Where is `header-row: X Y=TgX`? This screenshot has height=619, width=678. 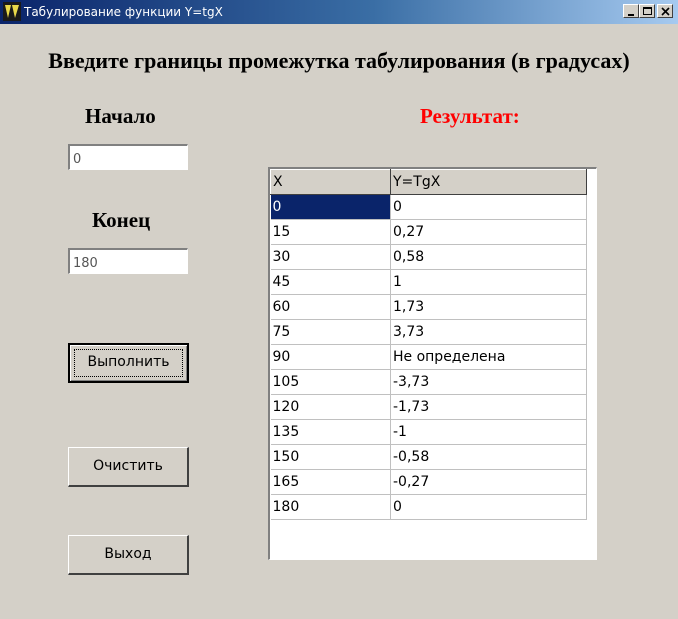 header-row: X Y=TgX is located at coordinates (428, 182).